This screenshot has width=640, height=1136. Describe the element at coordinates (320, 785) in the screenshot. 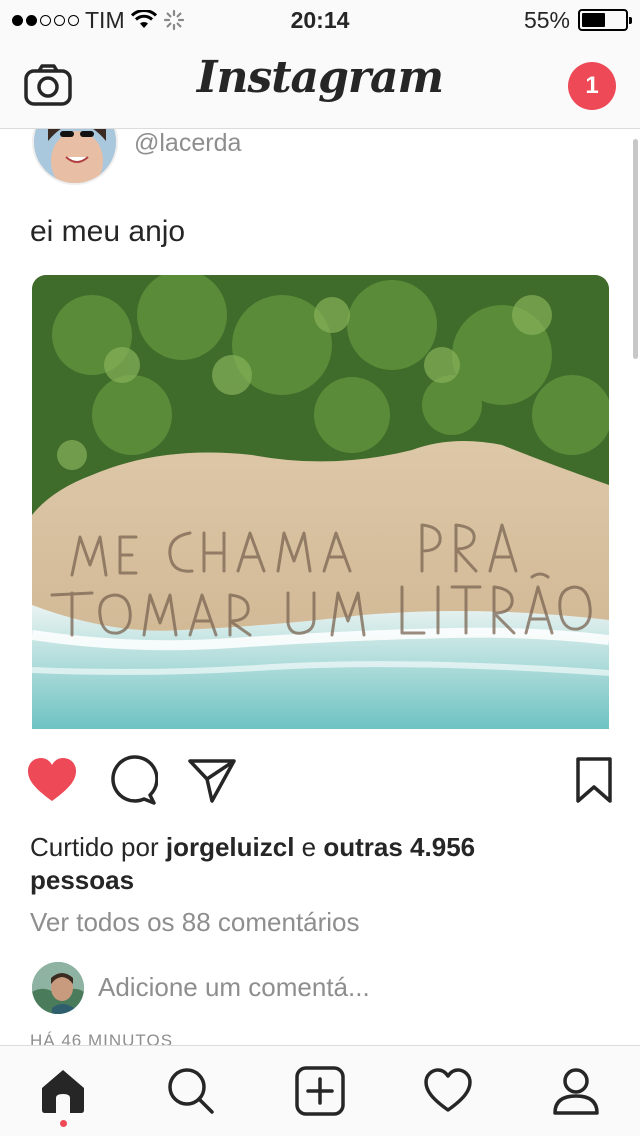

I see `post-actions` at that location.